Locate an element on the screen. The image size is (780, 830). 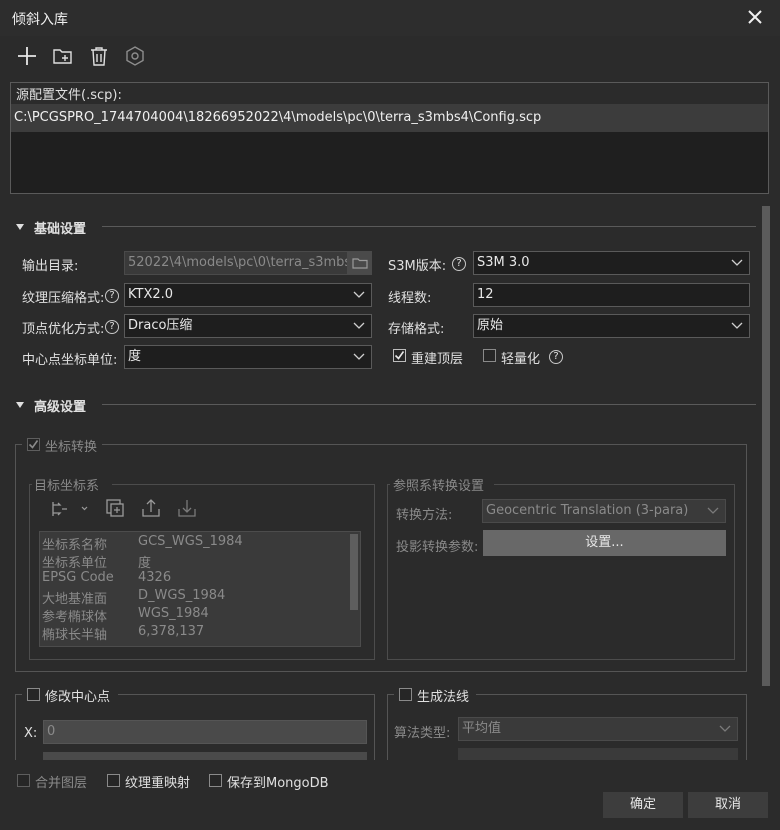
s3m-version-select: S3M 3.0 is located at coordinates (611, 263).